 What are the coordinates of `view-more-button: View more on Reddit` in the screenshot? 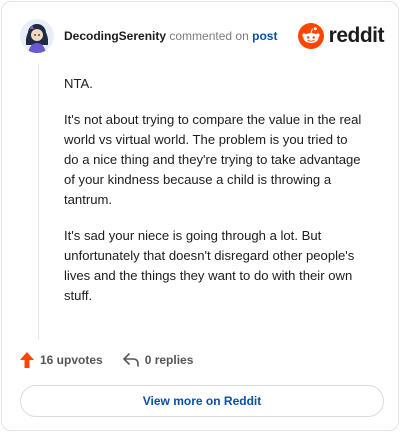 It's located at (202, 401).